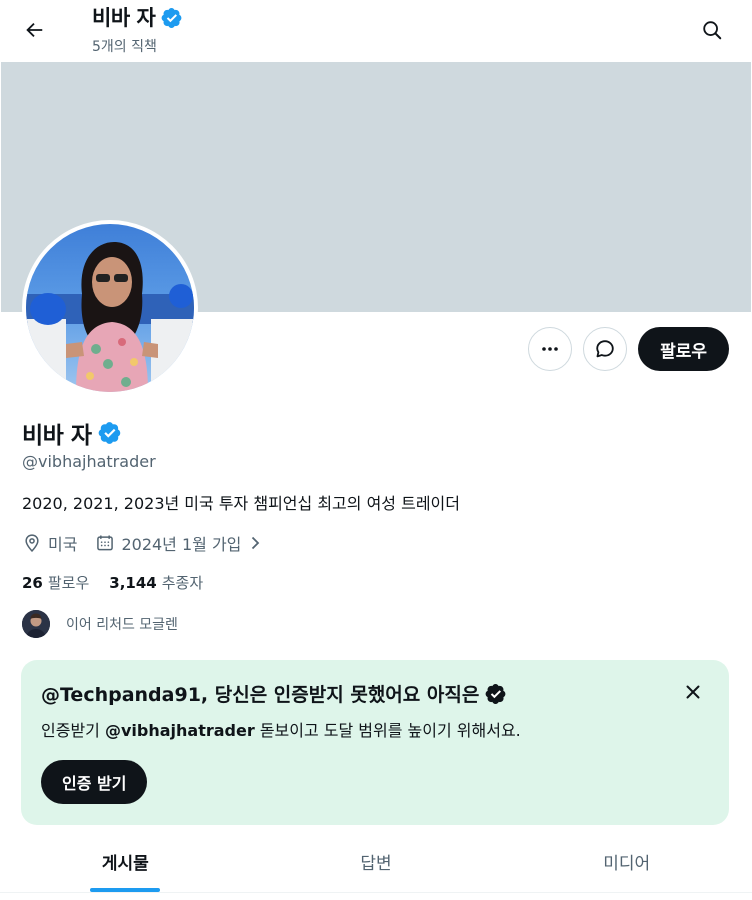  I want to click on profile-name-row: 비바 자, so click(72, 433).